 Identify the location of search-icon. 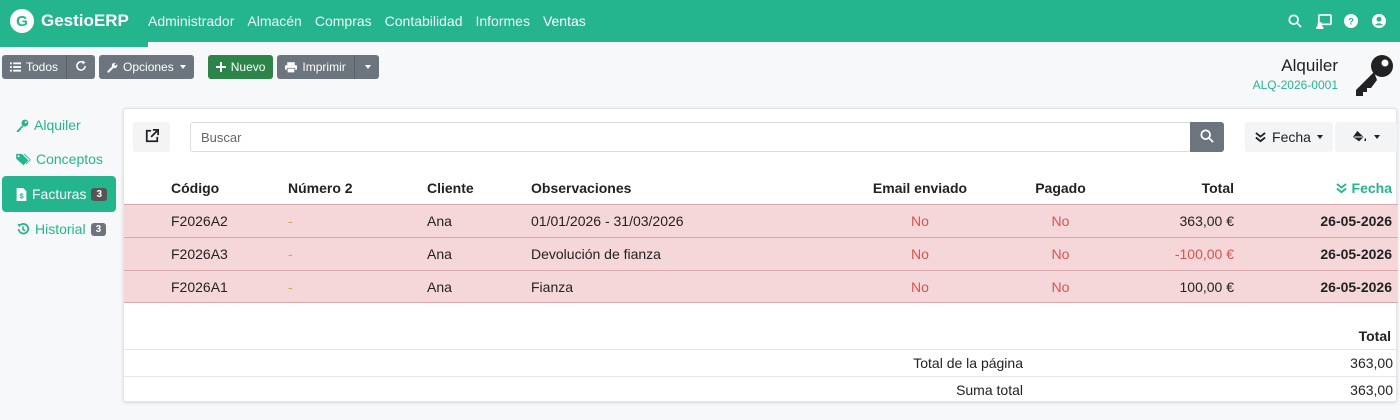
(1295, 21).